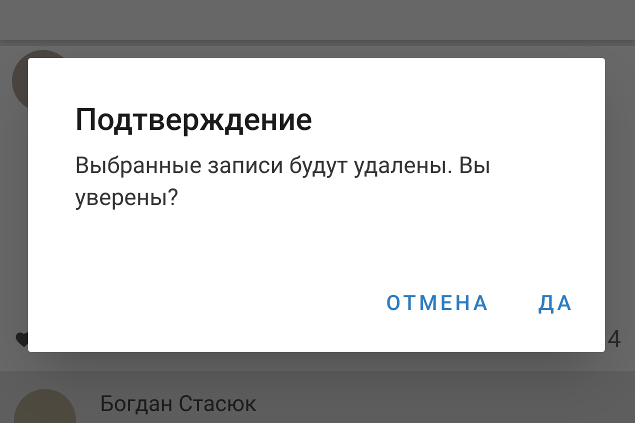 The image size is (635, 423). What do you see at coordinates (438, 304) in the screenshot?
I see `cancel-button: ОТМЕНА` at bounding box center [438, 304].